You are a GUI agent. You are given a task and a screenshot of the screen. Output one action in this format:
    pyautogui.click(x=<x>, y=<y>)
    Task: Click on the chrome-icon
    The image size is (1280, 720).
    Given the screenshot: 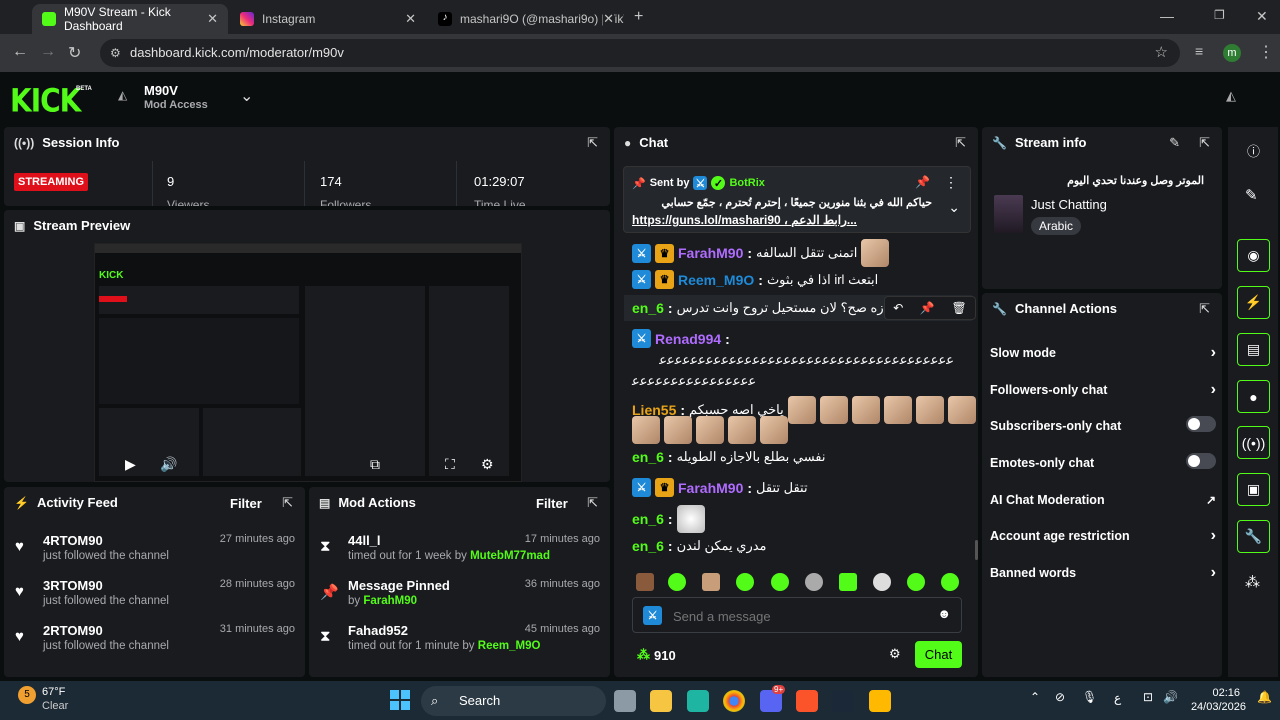 What is the action you would take?
    pyautogui.click(x=734, y=701)
    